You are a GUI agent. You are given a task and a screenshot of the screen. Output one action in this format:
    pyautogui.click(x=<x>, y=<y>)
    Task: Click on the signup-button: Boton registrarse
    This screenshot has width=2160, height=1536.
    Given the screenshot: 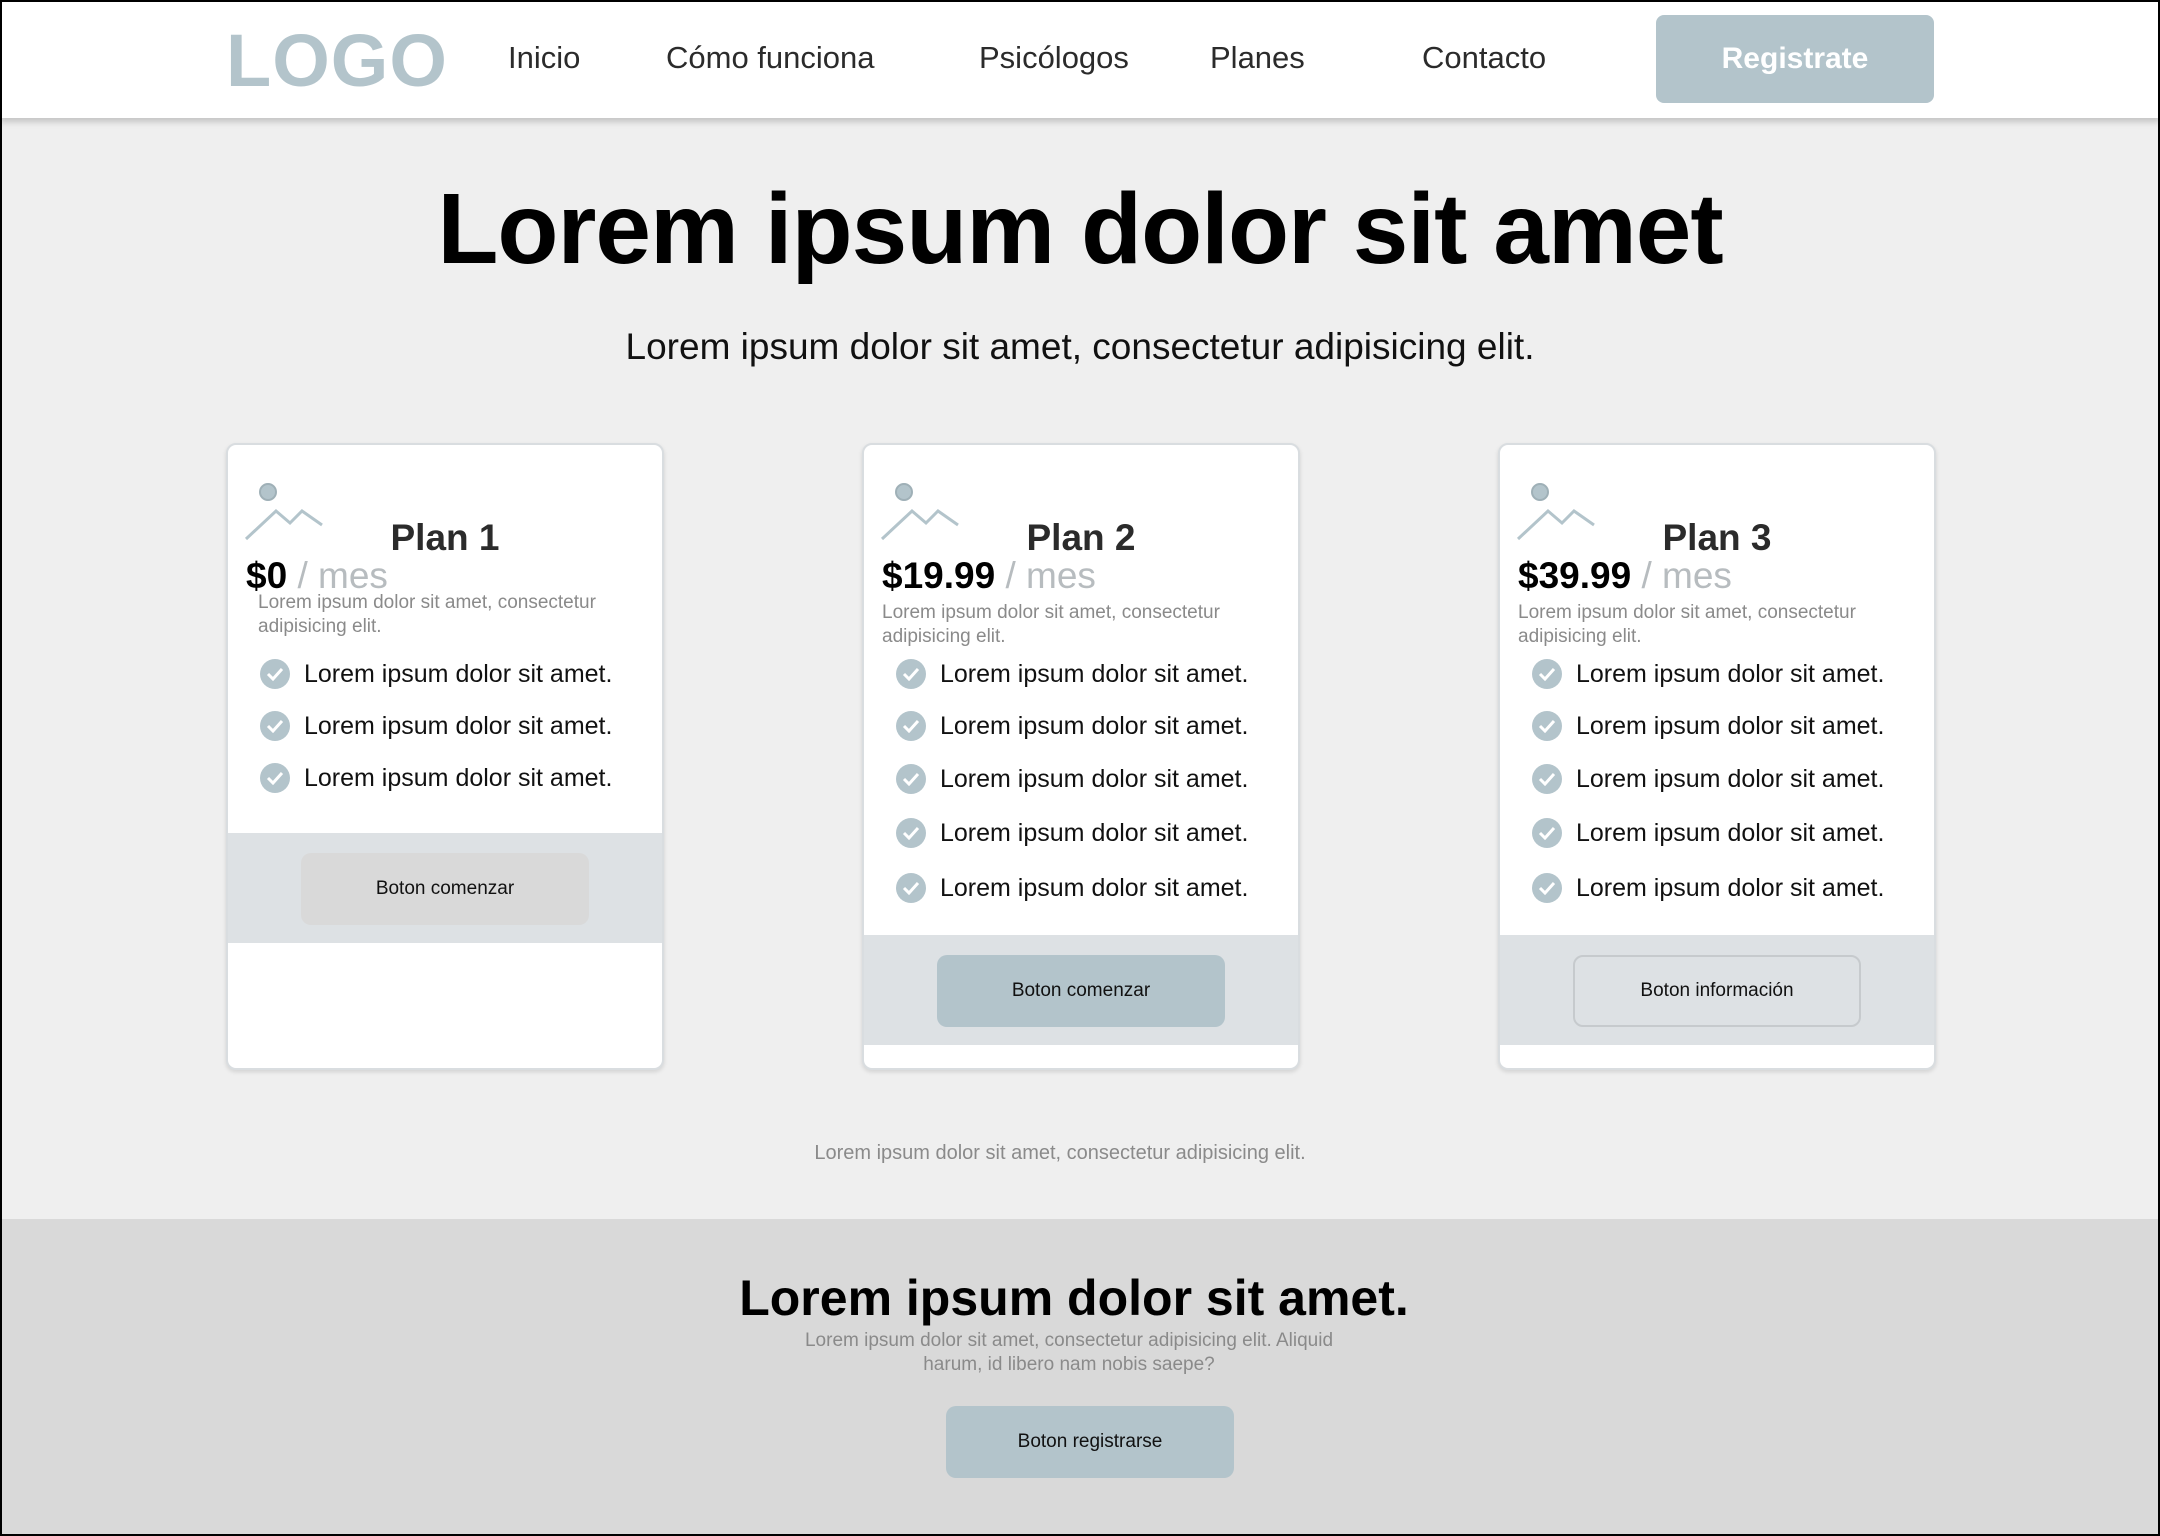 What is the action you would take?
    pyautogui.click(x=1090, y=1442)
    